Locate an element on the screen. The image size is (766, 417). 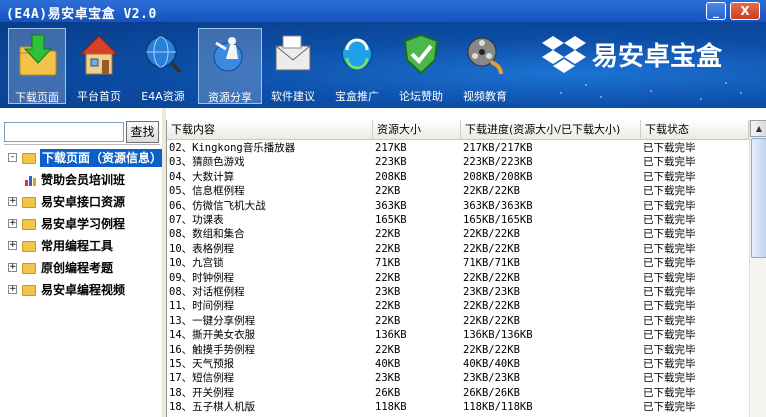
cell-content: 04、大数计算 is located at coordinates (202, 176).